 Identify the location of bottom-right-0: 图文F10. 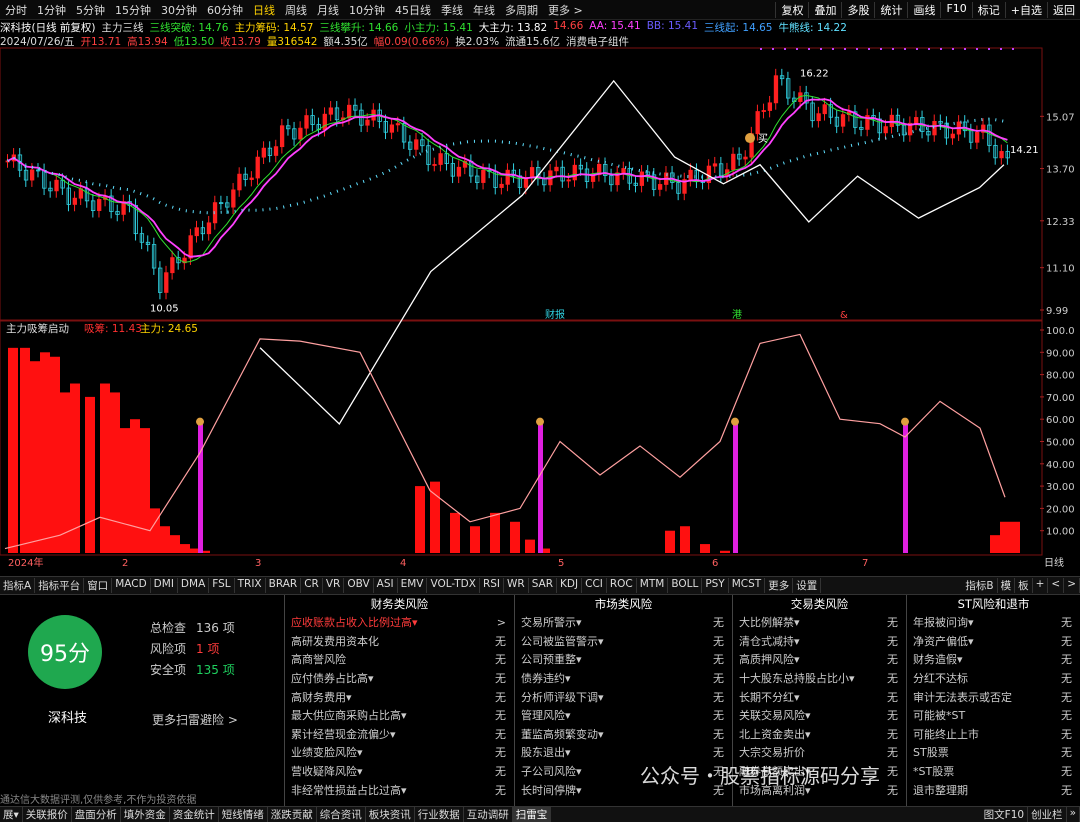
(1005, 814).